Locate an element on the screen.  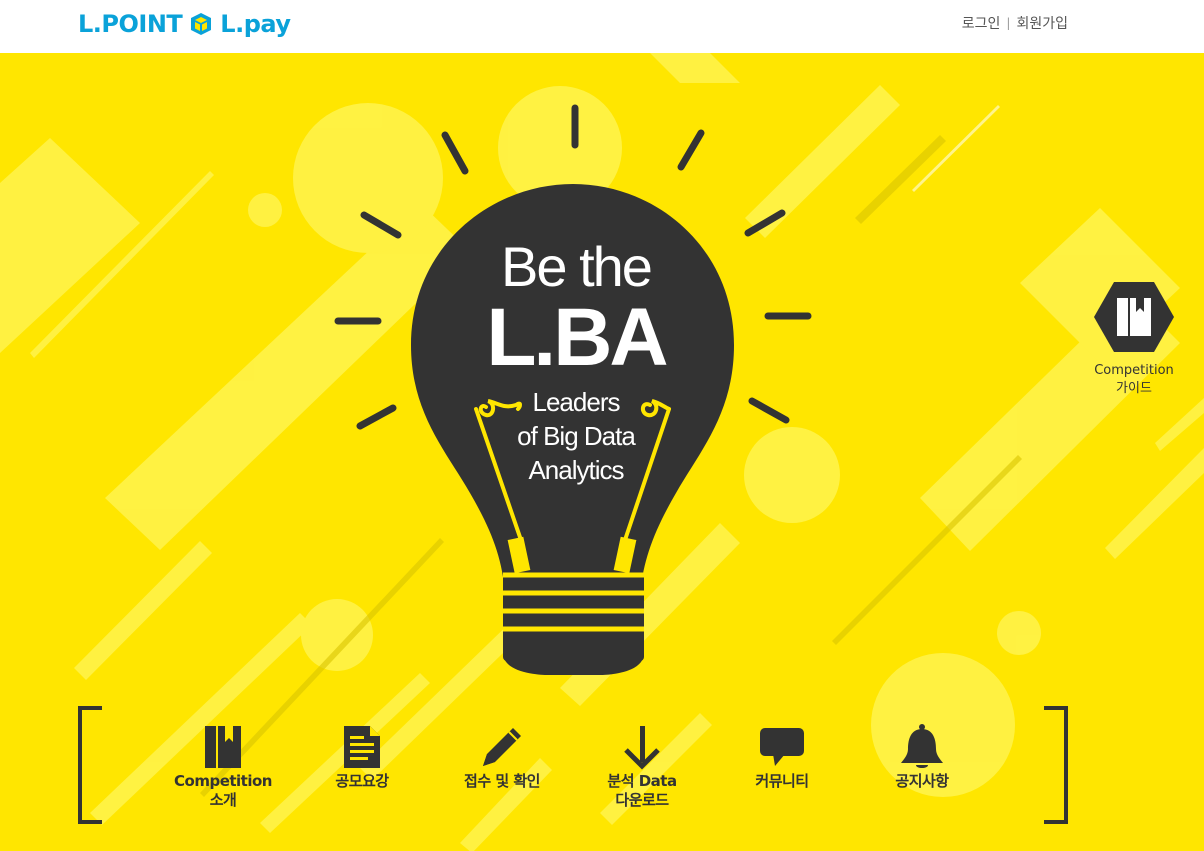
left-bracket is located at coordinates (90, 765).